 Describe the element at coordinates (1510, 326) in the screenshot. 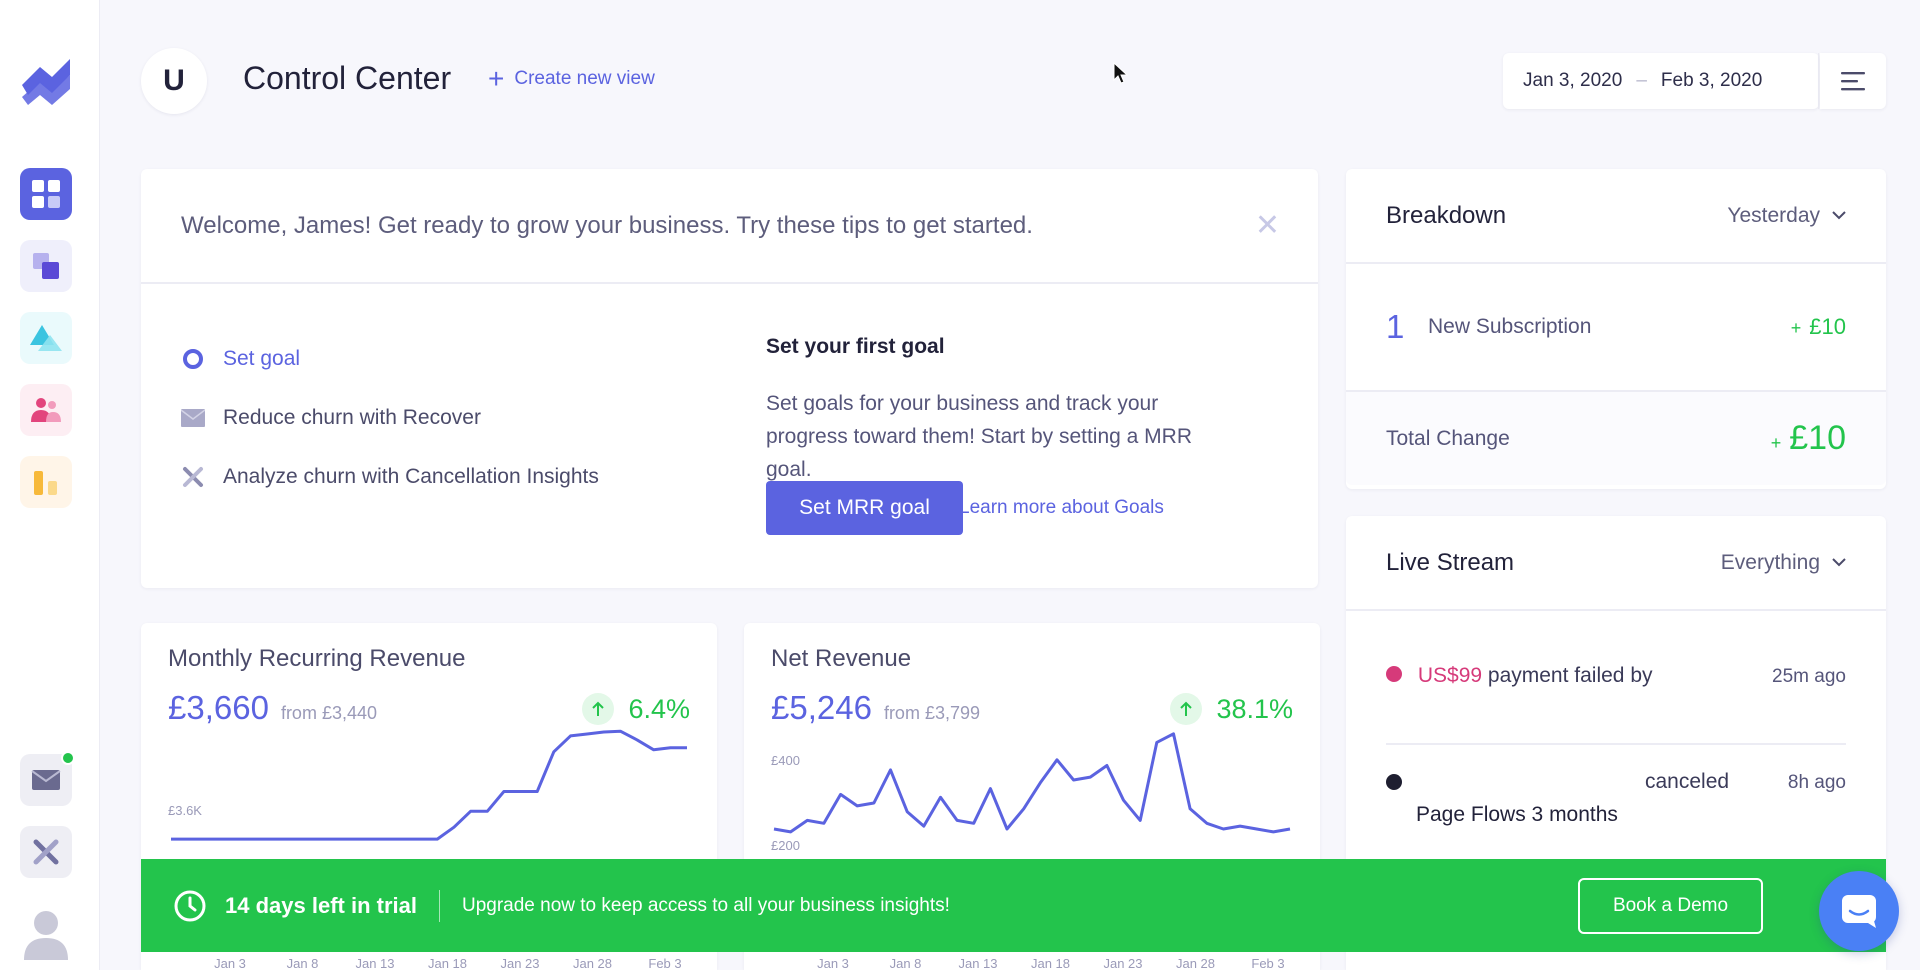

I see `breakdown-label: New Subscription` at that location.